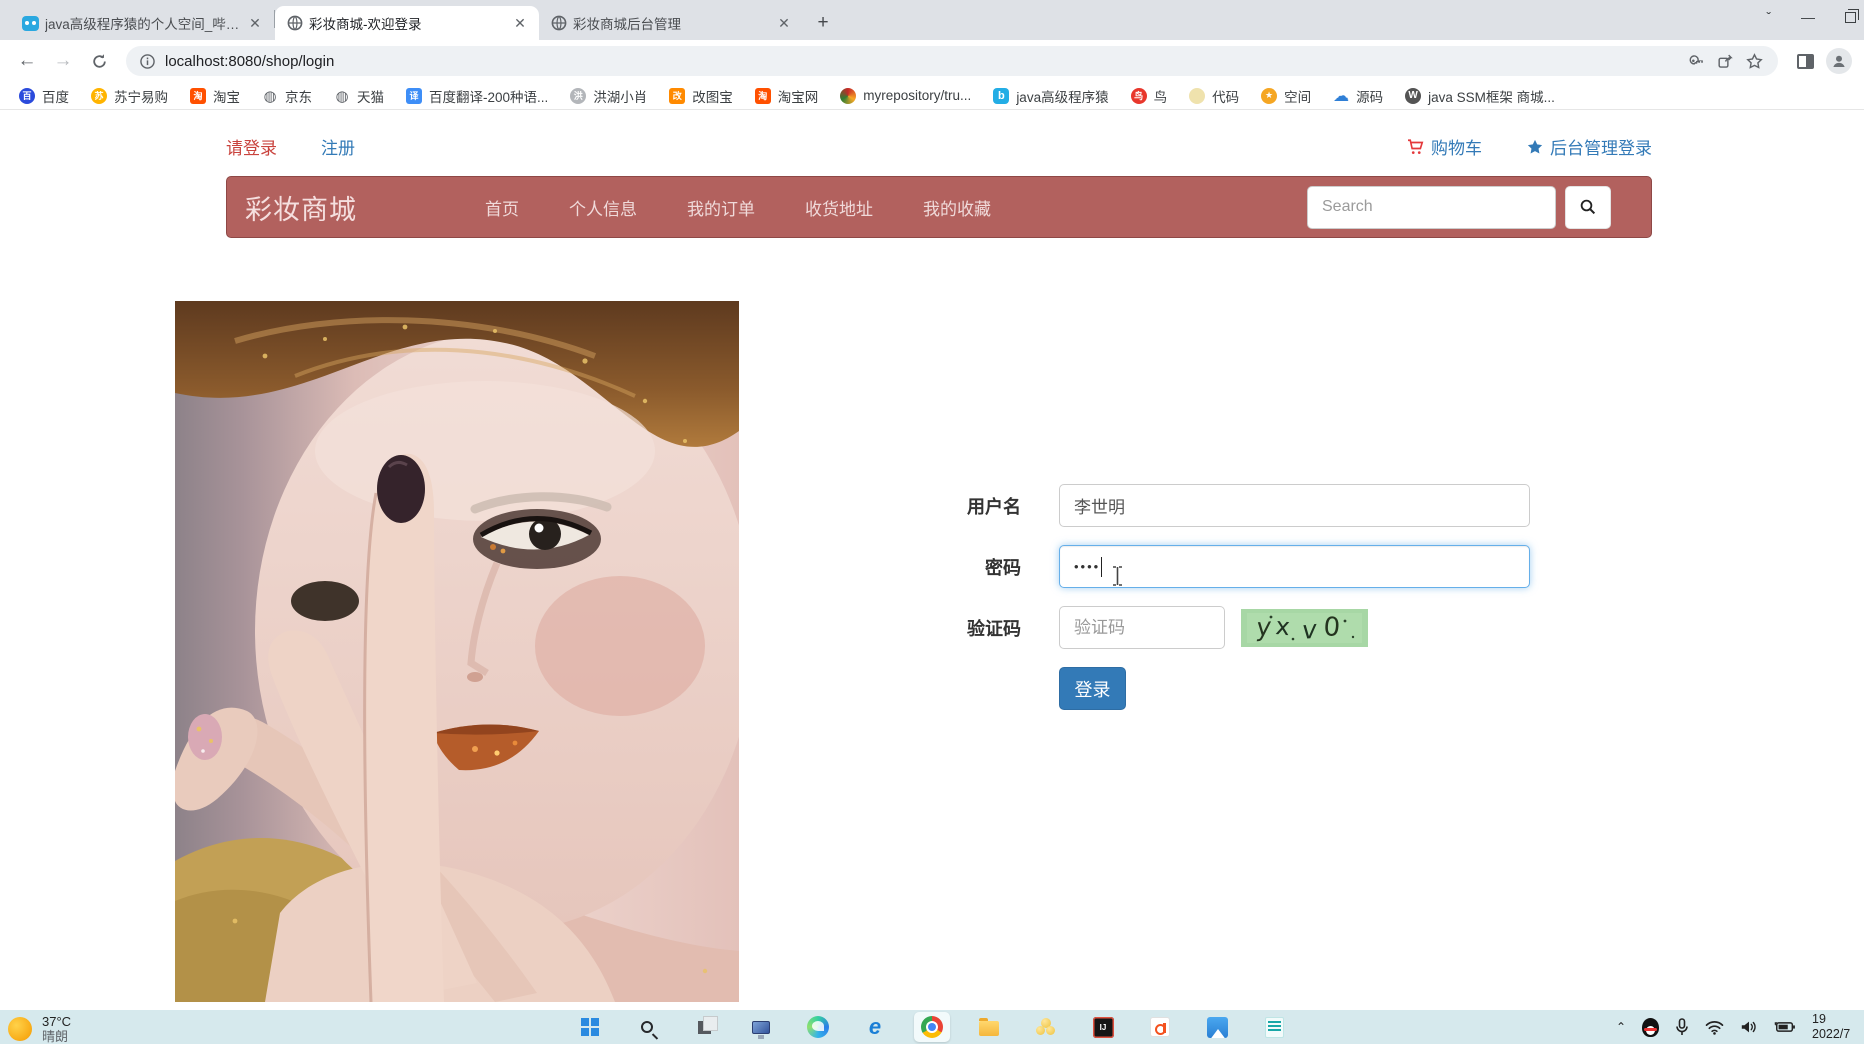 Image resolution: width=1864 pixels, height=1044 pixels. Describe the element at coordinates (39, 1029) in the screenshot. I see `weather-widget: 37°C 晴朗` at that location.